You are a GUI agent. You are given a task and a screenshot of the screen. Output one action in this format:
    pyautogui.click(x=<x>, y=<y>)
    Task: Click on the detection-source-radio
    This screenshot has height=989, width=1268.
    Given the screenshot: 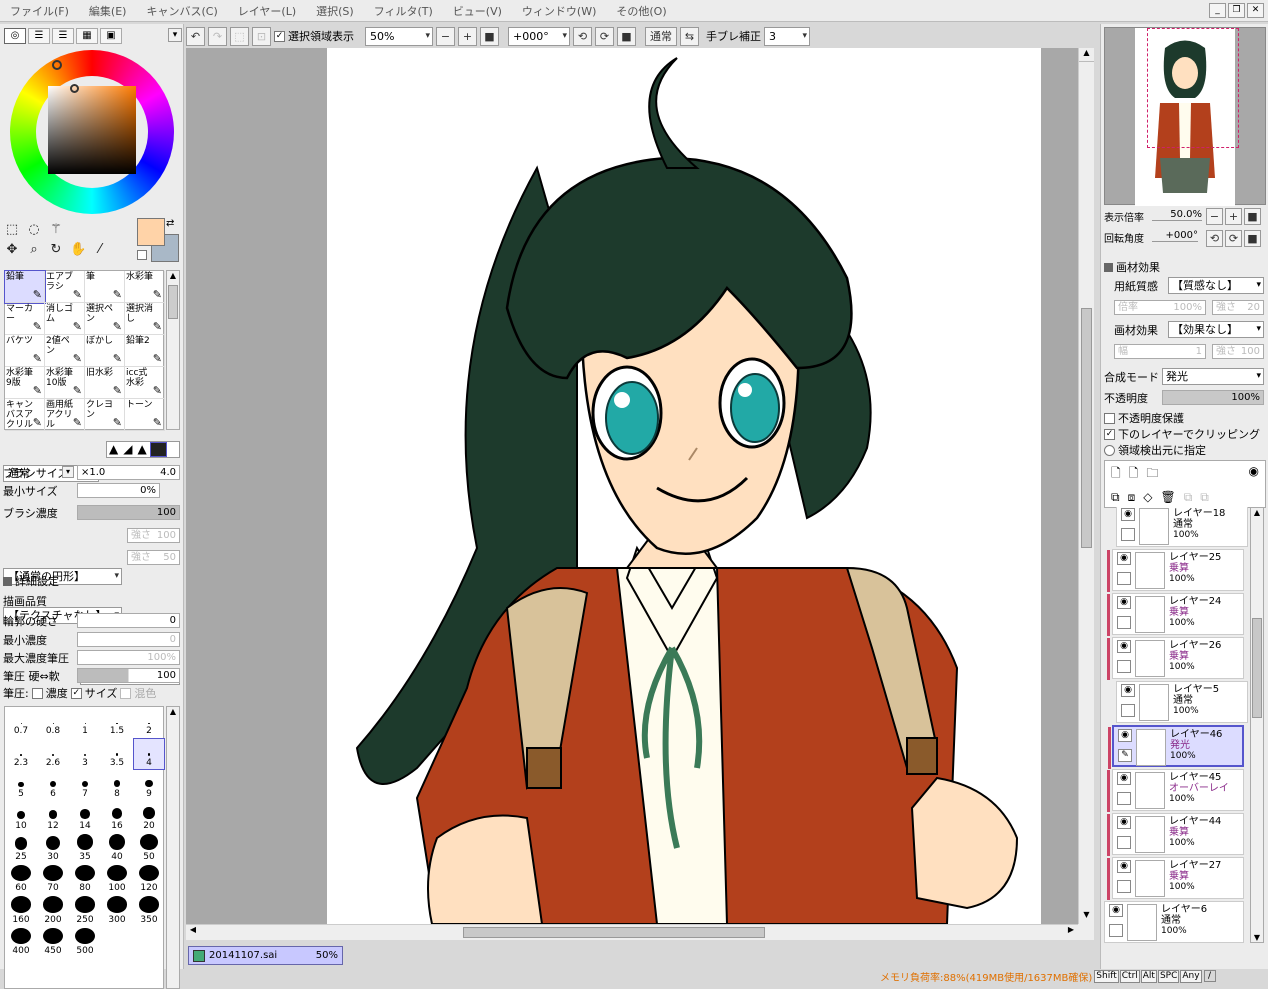 What is the action you would take?
    pyautogui.click(x=1109, y=450)
    